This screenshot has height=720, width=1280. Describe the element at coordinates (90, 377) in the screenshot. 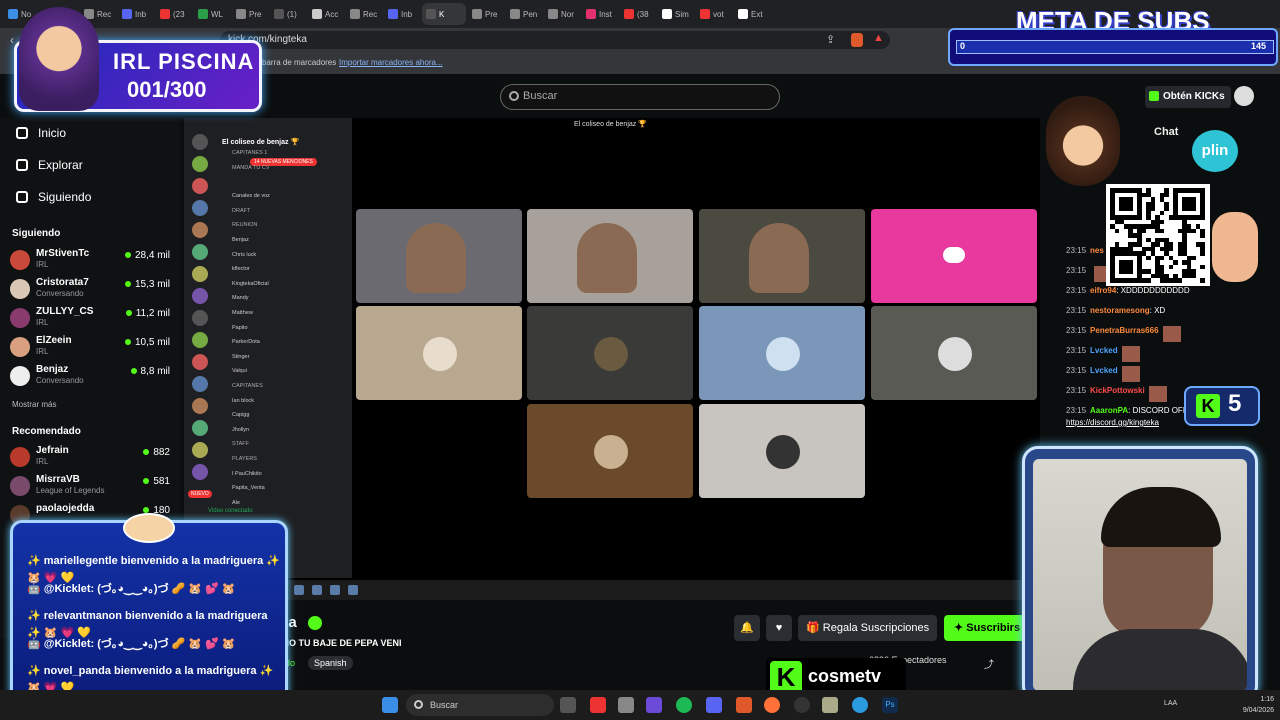

I see `channel-item: Benjaz Conversando 8,8 mil` at that location.